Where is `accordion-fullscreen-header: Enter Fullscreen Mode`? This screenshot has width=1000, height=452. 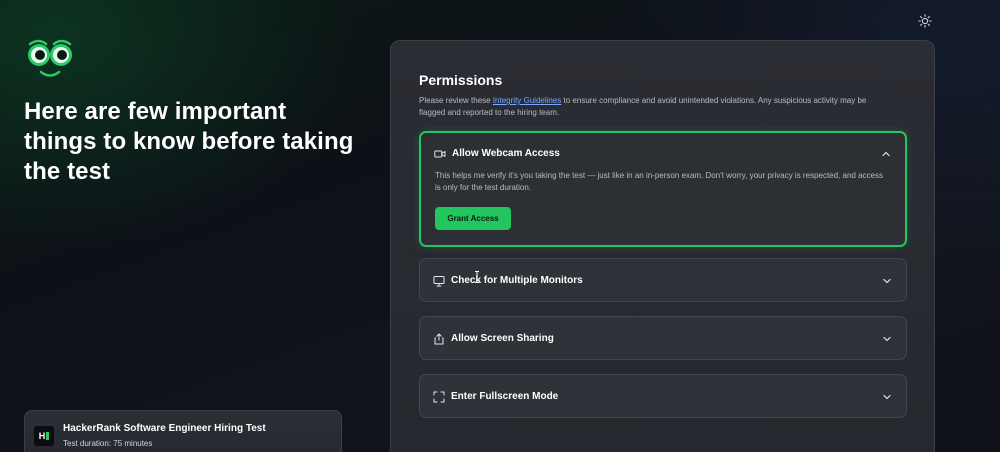 accordion-fullscreen-header: Enter Fullscreen Mode is located at coordinates (663, 397).